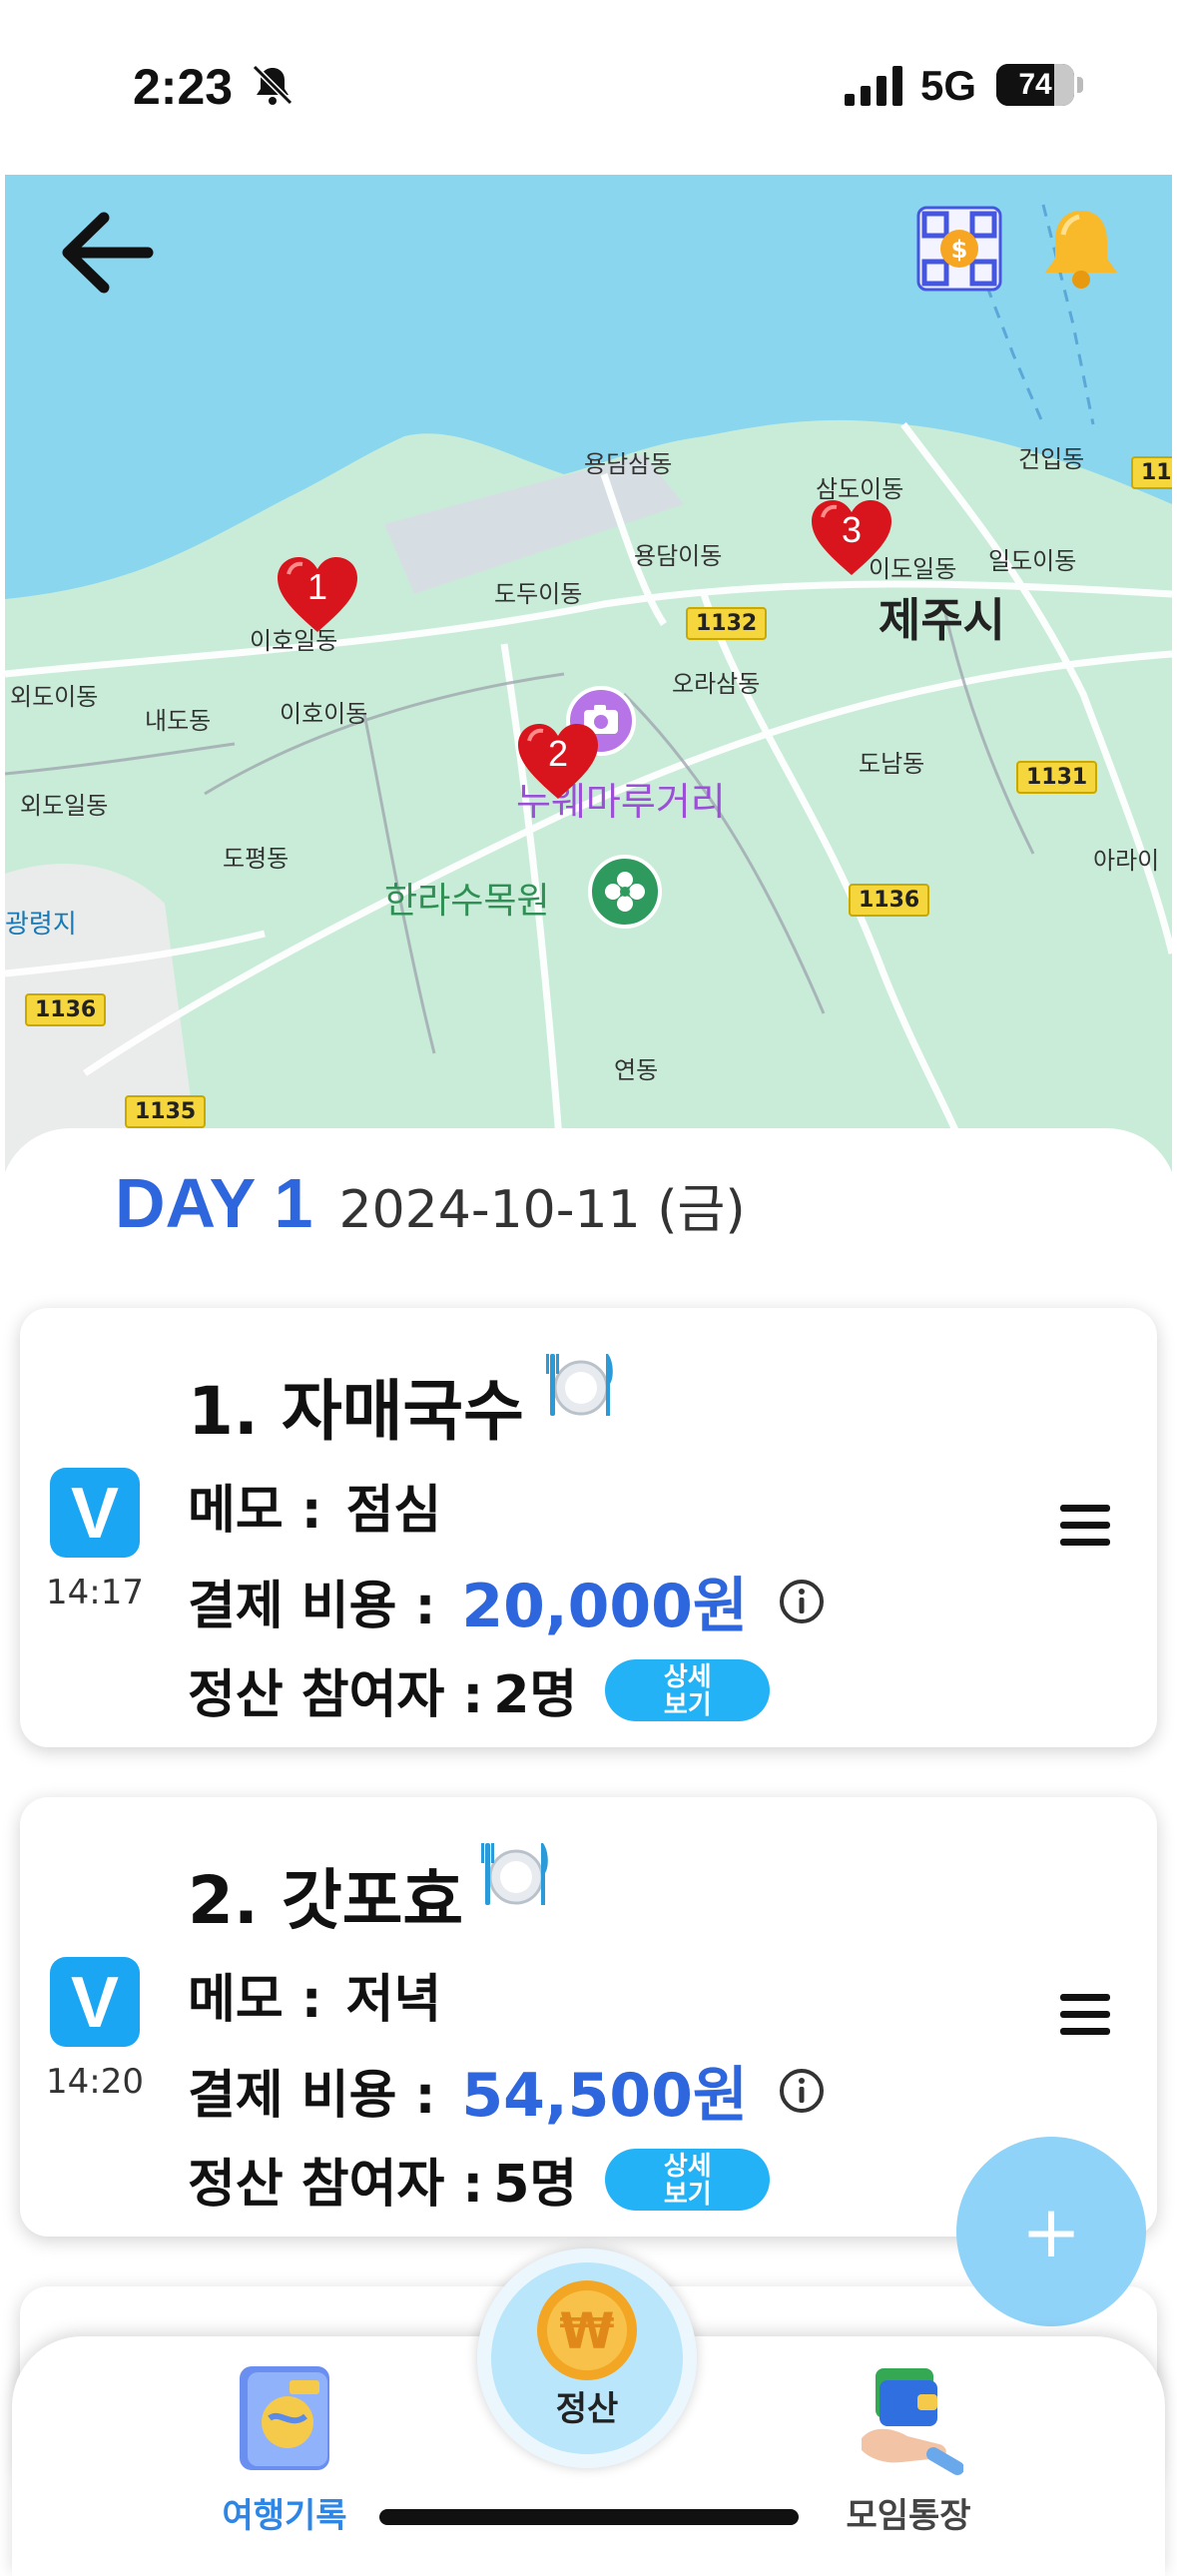  What do you see at coordinates (874, 86) in the screenshot?
I see `signal-icon` at bounding box center [874, 86].